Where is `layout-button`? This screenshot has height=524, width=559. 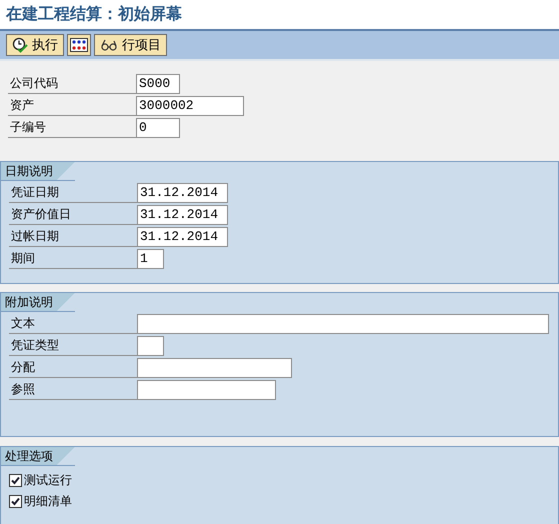
layout-button is located at coordinates (79, 45).